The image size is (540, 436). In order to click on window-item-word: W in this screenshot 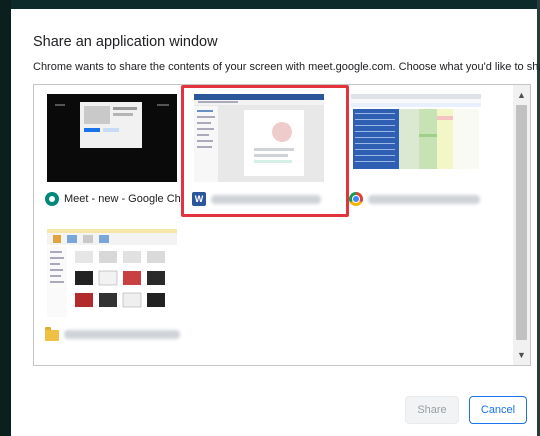, I will do `click(265, 152)`.